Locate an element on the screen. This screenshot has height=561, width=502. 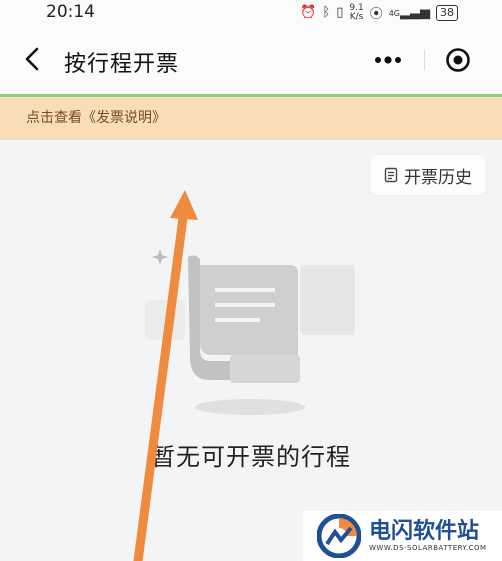
capsule-divider is located at coordinates (424, 60).